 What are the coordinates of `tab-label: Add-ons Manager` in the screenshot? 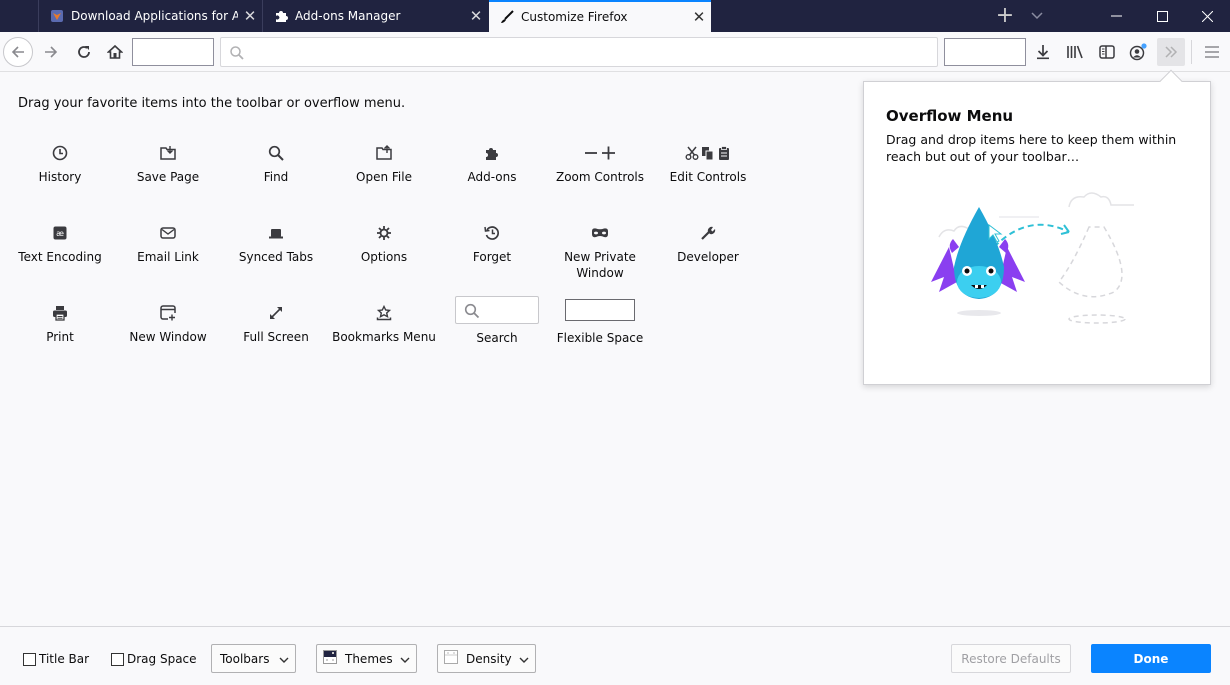 It's located at (348, 16).